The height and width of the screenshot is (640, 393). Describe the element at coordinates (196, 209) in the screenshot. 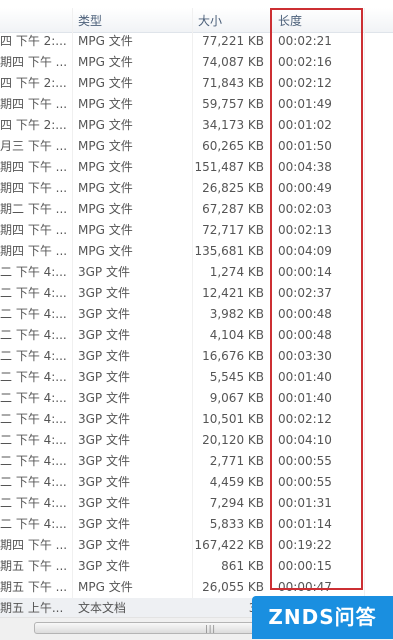

I see `table-row: 期二 下午 ... MPG 文件 67,287 KB 00:02:03` at that location.